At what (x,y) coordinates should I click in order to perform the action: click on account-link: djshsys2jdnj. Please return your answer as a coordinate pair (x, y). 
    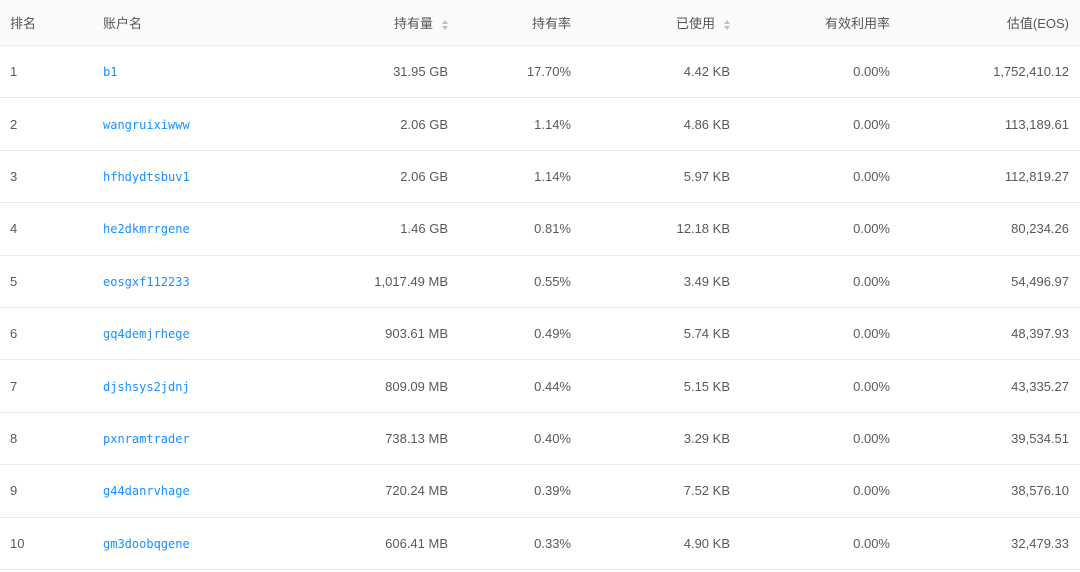
    Looking at the image, I should click on (146, 387).